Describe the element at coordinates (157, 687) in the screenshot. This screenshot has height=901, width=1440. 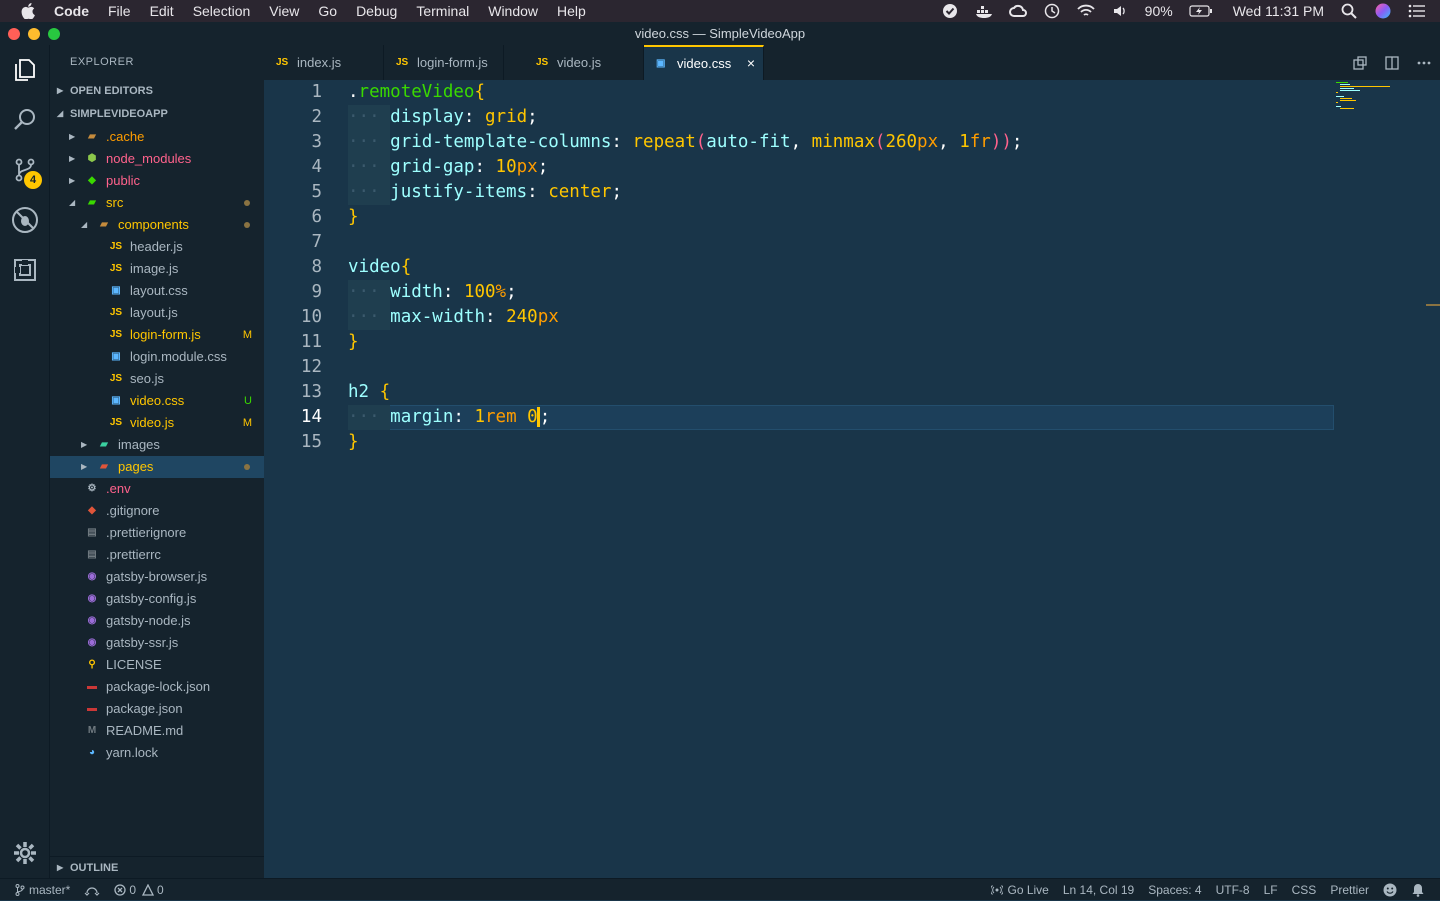
I see `tree-file-package-lock-json: ▬ package-lock.json` at that location.